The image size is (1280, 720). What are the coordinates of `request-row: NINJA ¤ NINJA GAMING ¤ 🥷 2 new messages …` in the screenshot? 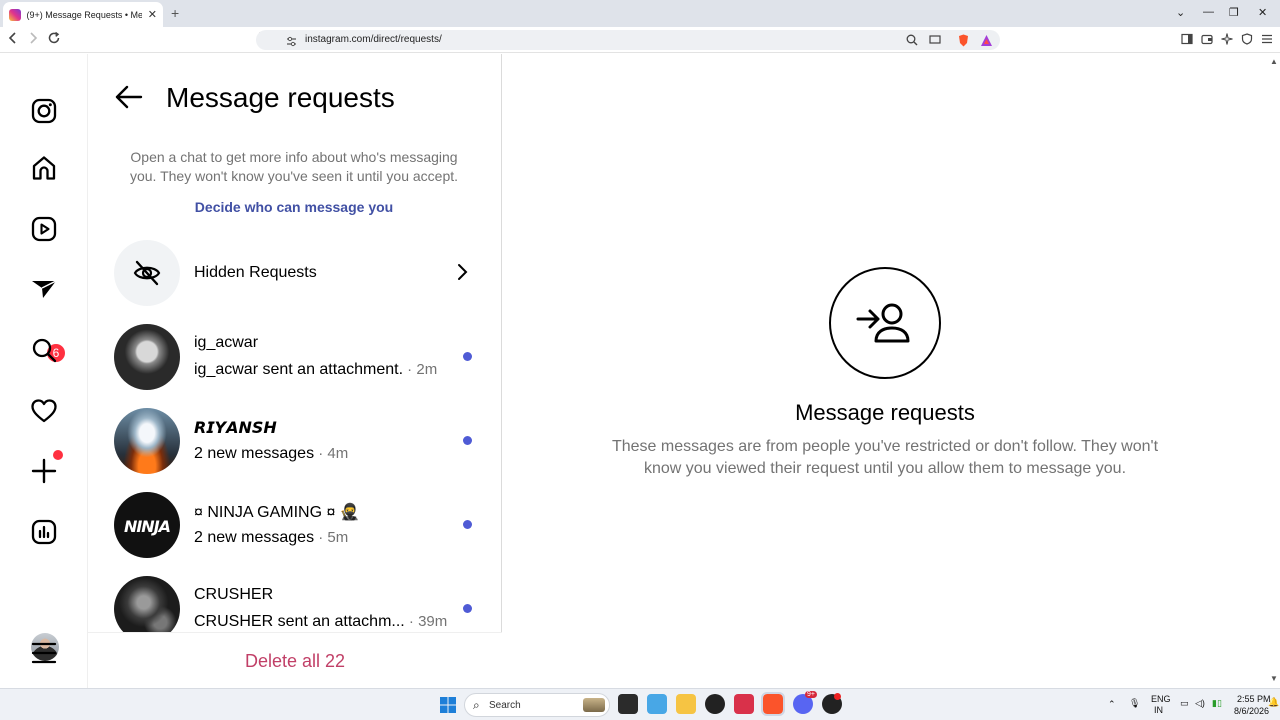 It's located at (294, 525).